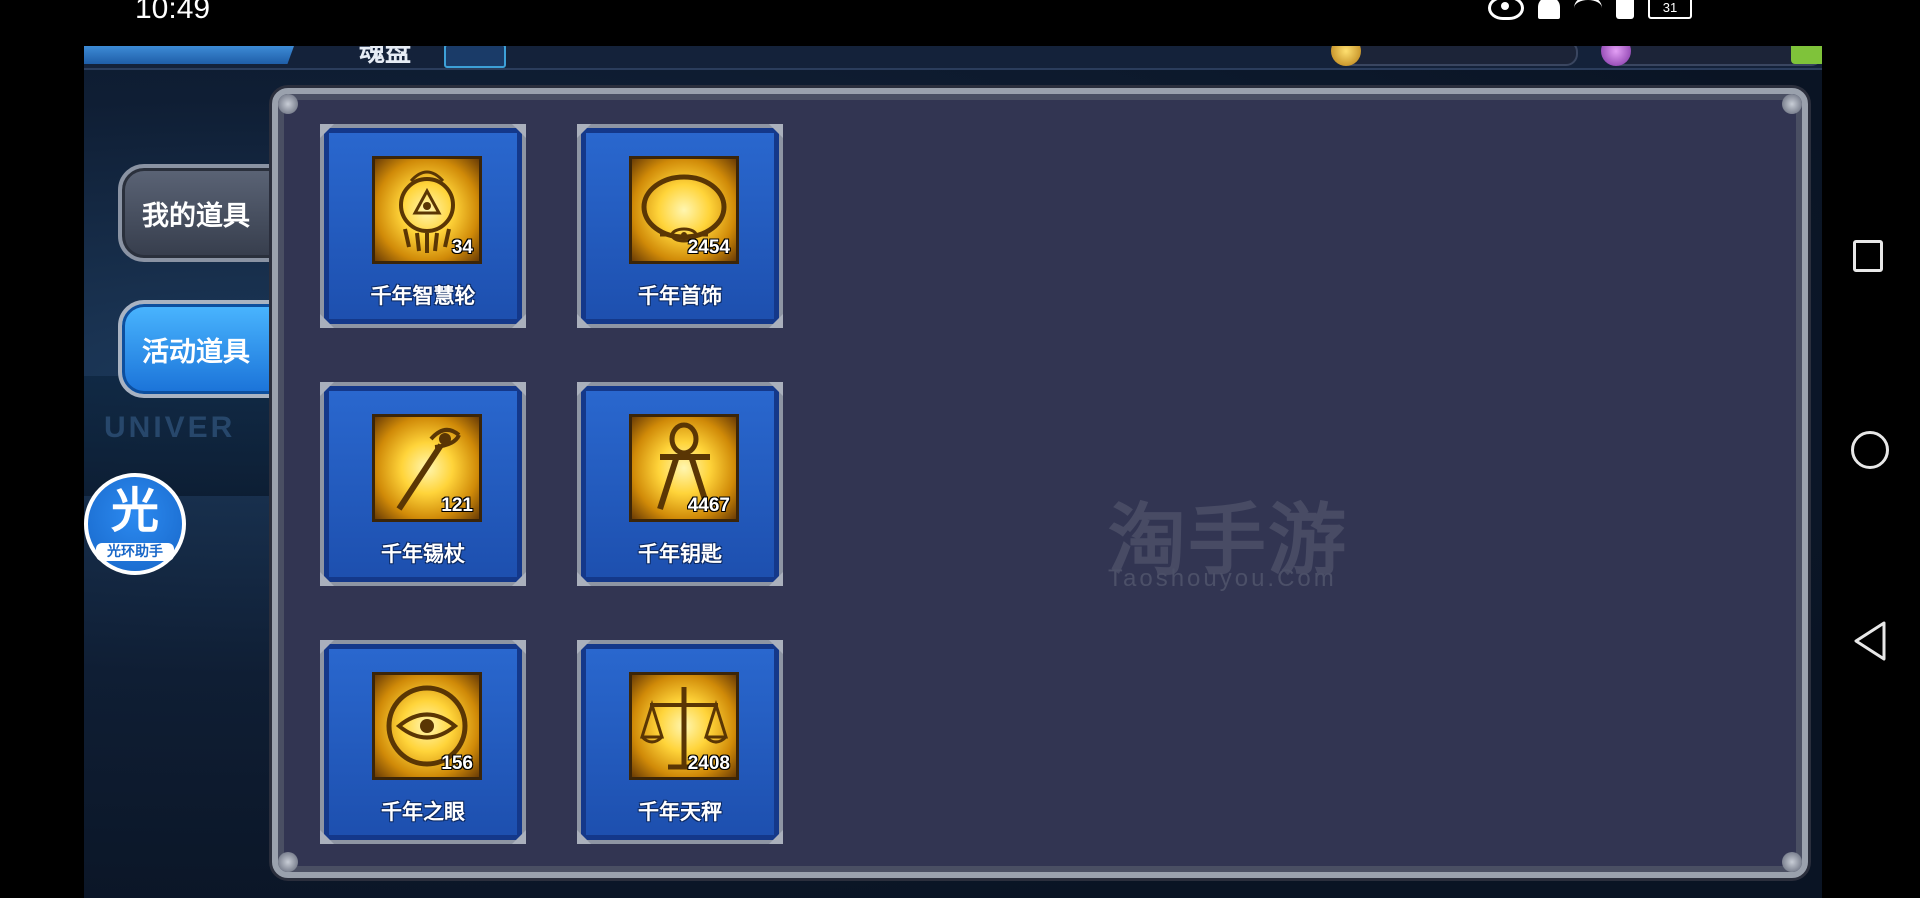 The width and height of the screenshot is (1920, 898). Describe the element at coordinates (1870, 450) in the screenshot. I see `home-icon` at that location.